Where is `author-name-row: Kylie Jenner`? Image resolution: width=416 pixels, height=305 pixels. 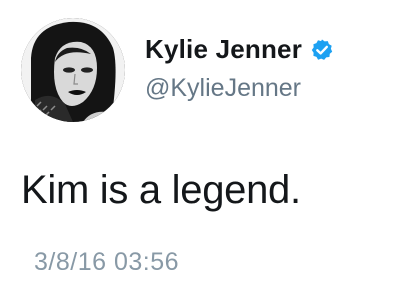
author-name-row: Kylie Jenner is located at coordinates (239, 49).